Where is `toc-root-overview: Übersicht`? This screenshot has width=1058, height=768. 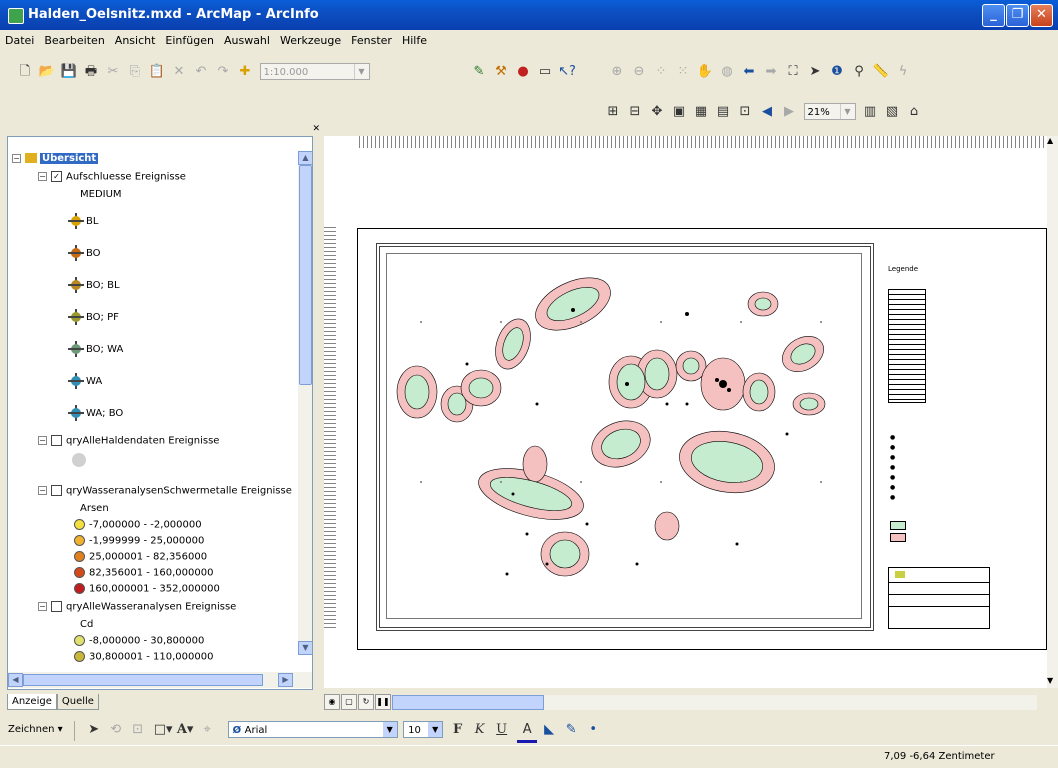
toc-root-overview: Übersicht is located at coordinates (69, 158).